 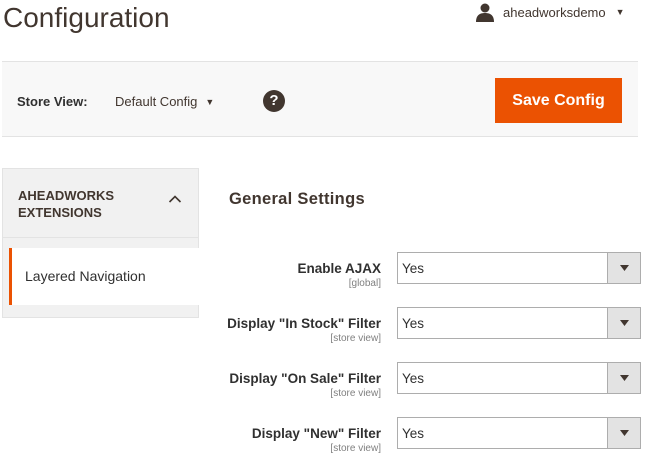 I want to click on enable-ajax-select: Yes, so click(x=519, y=268).